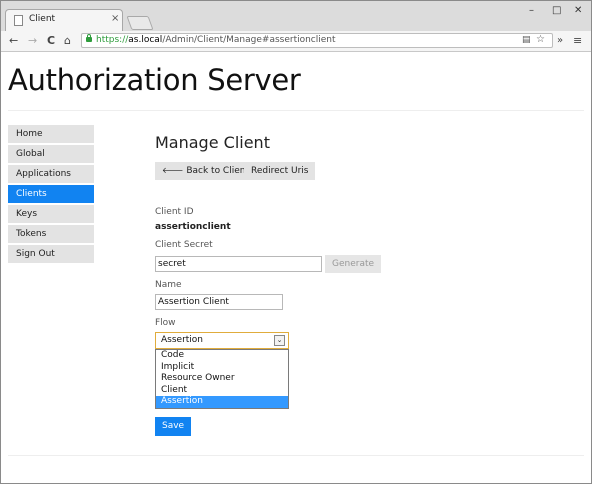  Describe the element at coordinates (353, 264) in the screenshot. I see `generate-button: Generate` at that location.